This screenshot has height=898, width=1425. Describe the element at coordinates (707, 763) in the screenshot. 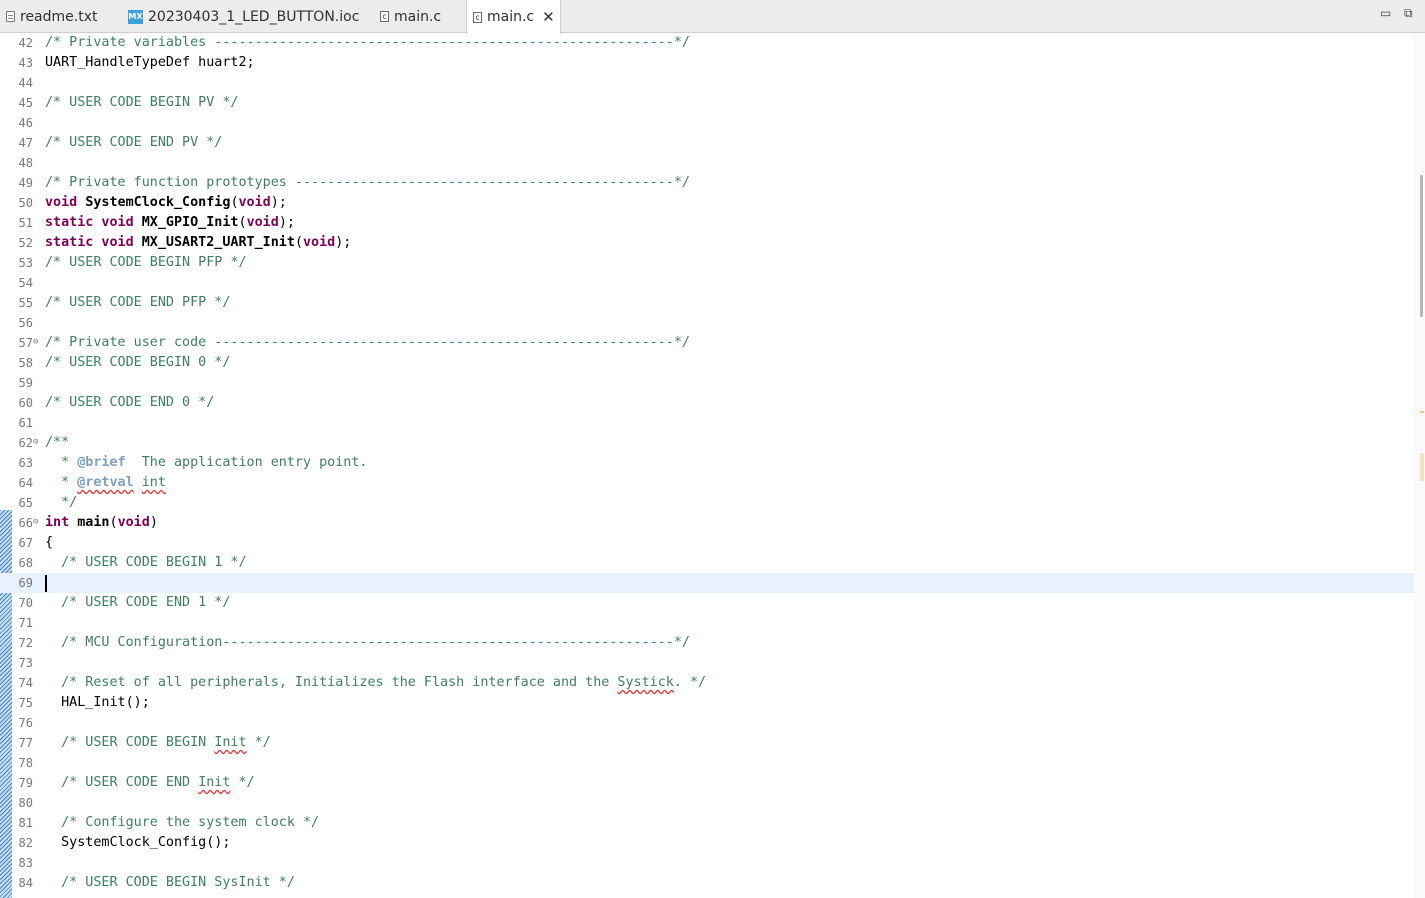

I see `code-line: 78` at that location.